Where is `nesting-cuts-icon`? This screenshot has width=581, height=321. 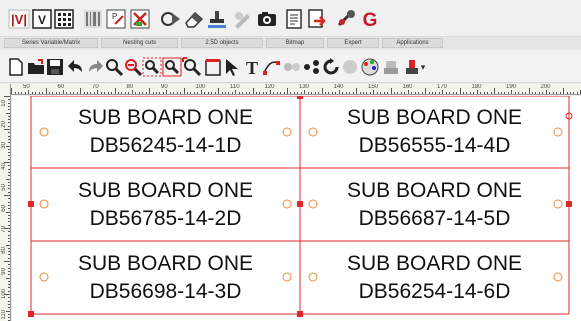
nesting-cuts-icon is located at coordinates (140, 19).